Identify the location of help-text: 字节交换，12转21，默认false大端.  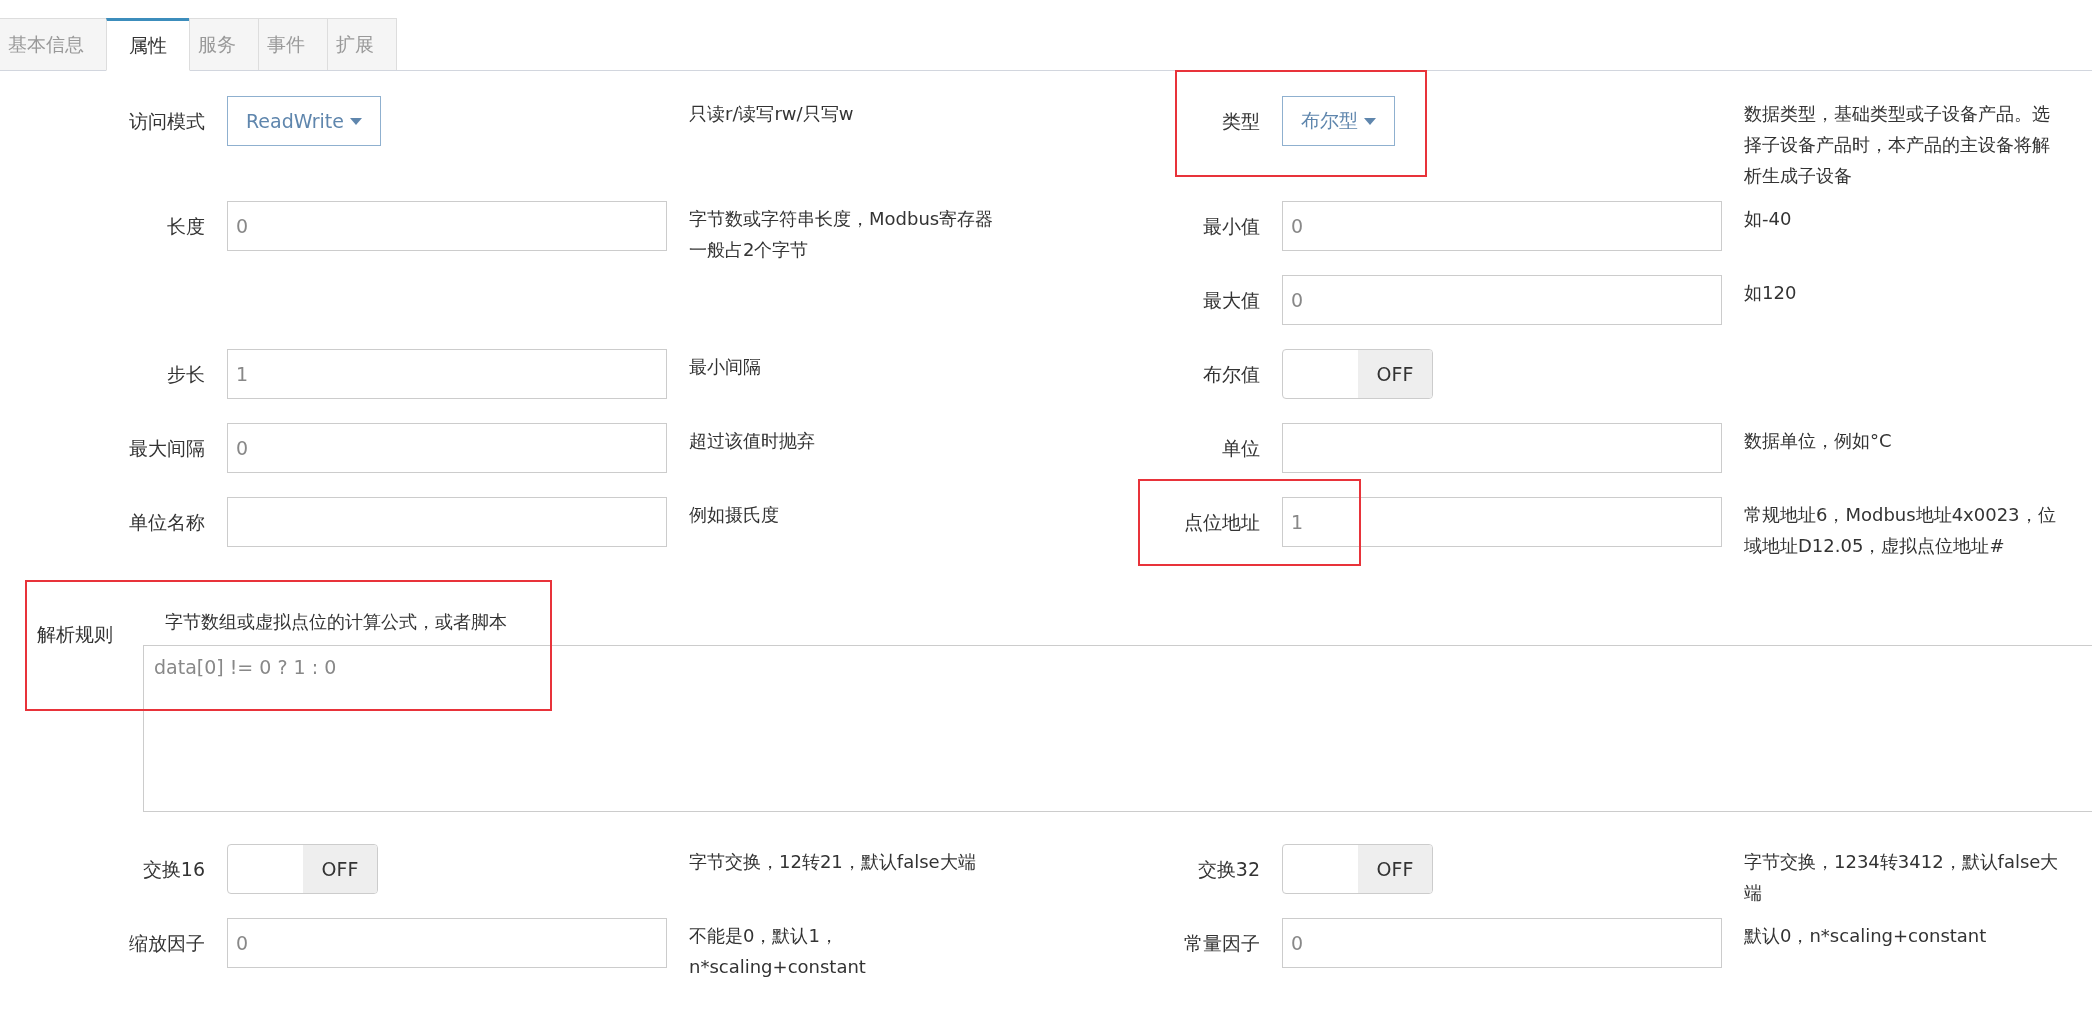
(833, 862).